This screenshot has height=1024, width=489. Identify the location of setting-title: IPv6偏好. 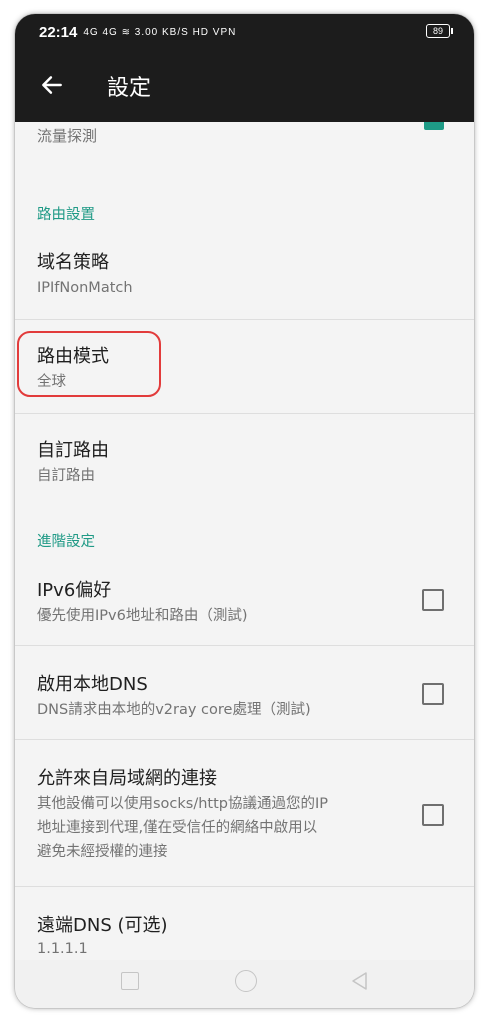
(74, 590).